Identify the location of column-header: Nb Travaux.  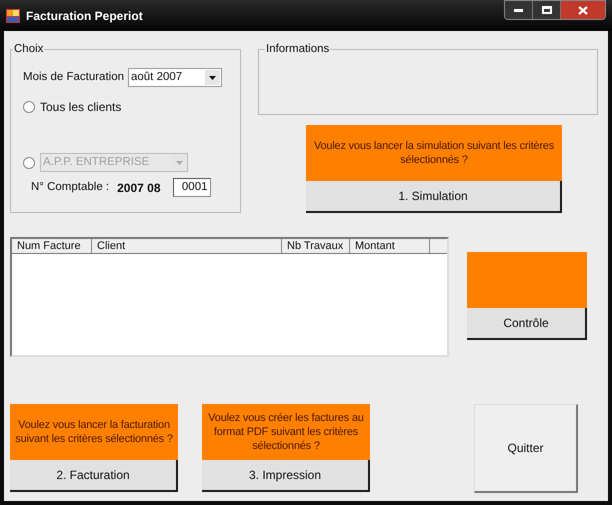
(316, 246).